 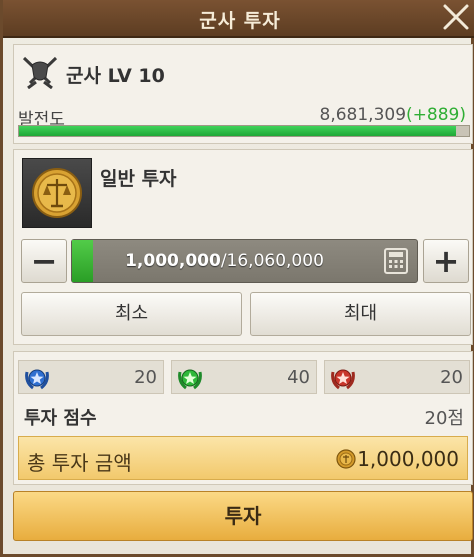 I want to click on amount-max: 16,060,000, so click(x=275, y=261).